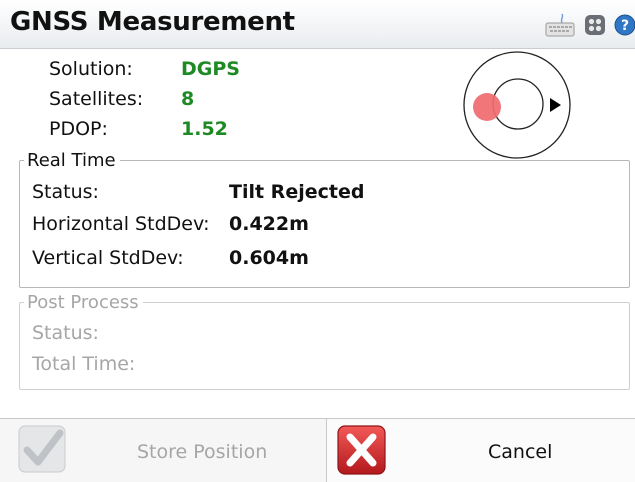  What do you see at coordinates (42, 449) in the screenshot?
I see `checkmark-icon` at bounding box center [42, 449].